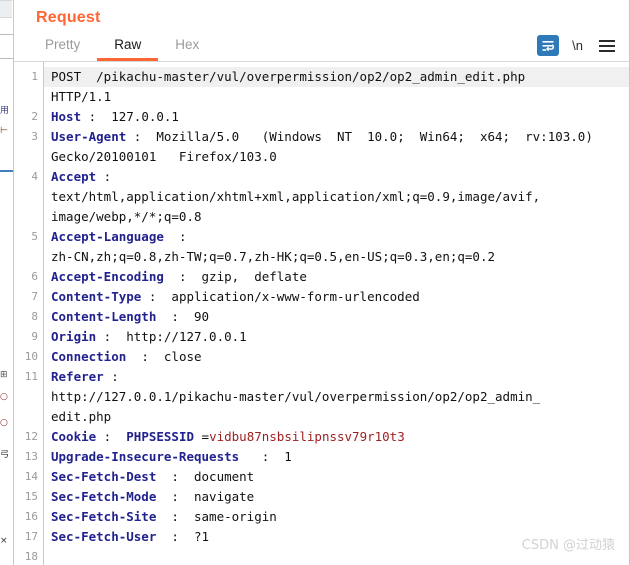 This screenshot has height=565, width=630. Describe the element at coordinates (107, 236) in the screenshot. I see `code-token: Accept-Language` at that location.